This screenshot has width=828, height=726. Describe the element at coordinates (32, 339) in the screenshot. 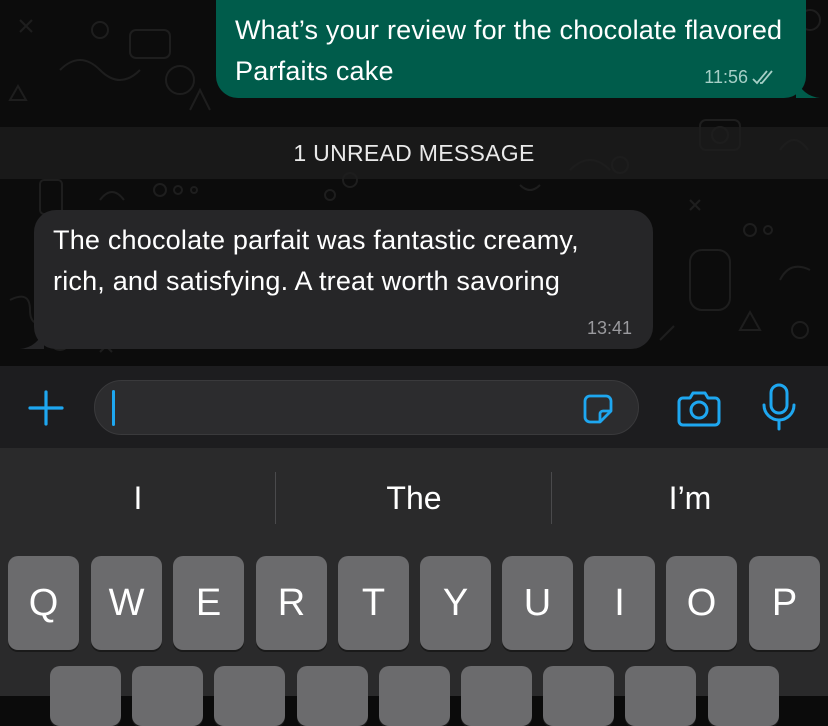

I see `incoming-bubble-tail` at that location.